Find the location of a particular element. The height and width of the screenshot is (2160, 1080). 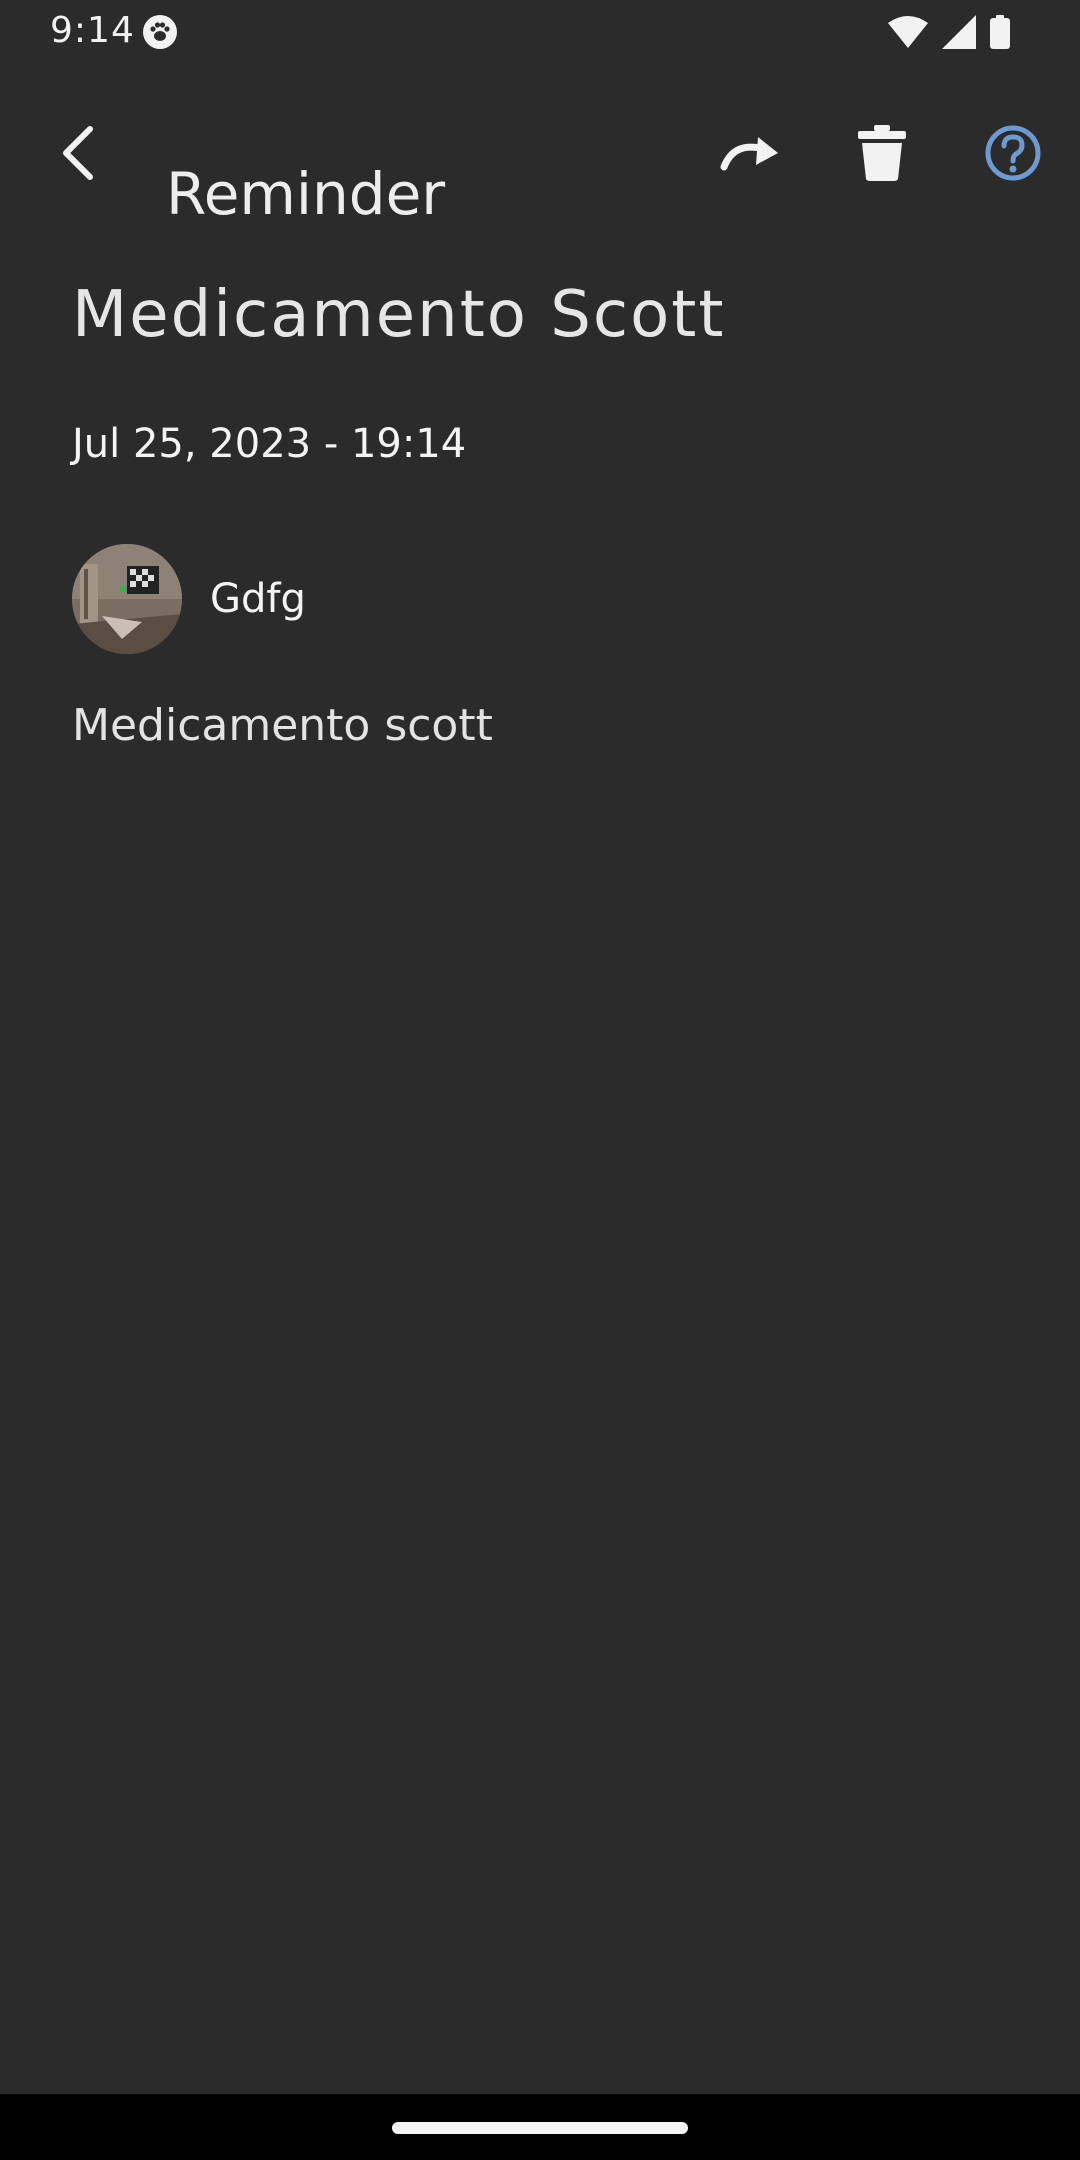

reminder-note: Medicamento scott is located at coordinates (282, 725).